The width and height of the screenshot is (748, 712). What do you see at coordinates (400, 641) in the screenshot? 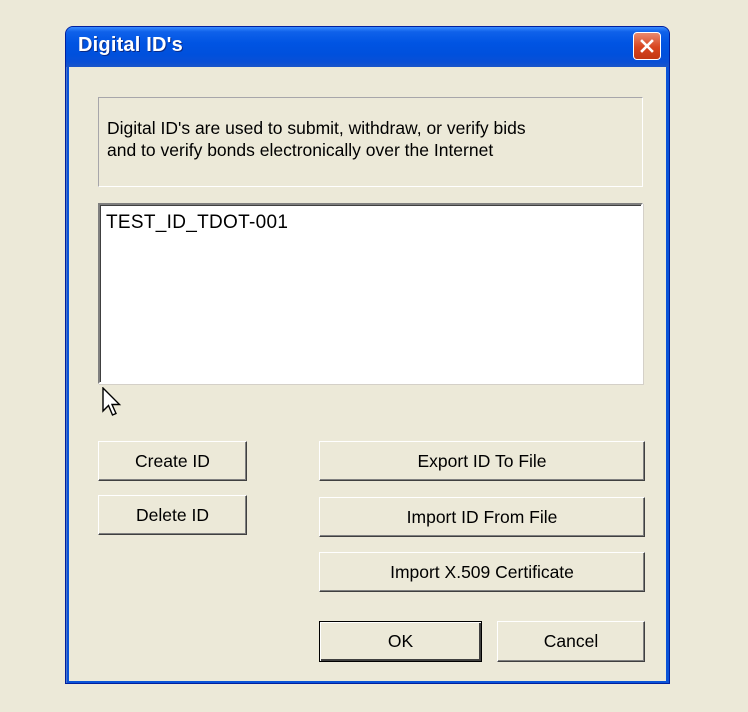
I see `ok-button: OK` at bounding box center [400, 641].